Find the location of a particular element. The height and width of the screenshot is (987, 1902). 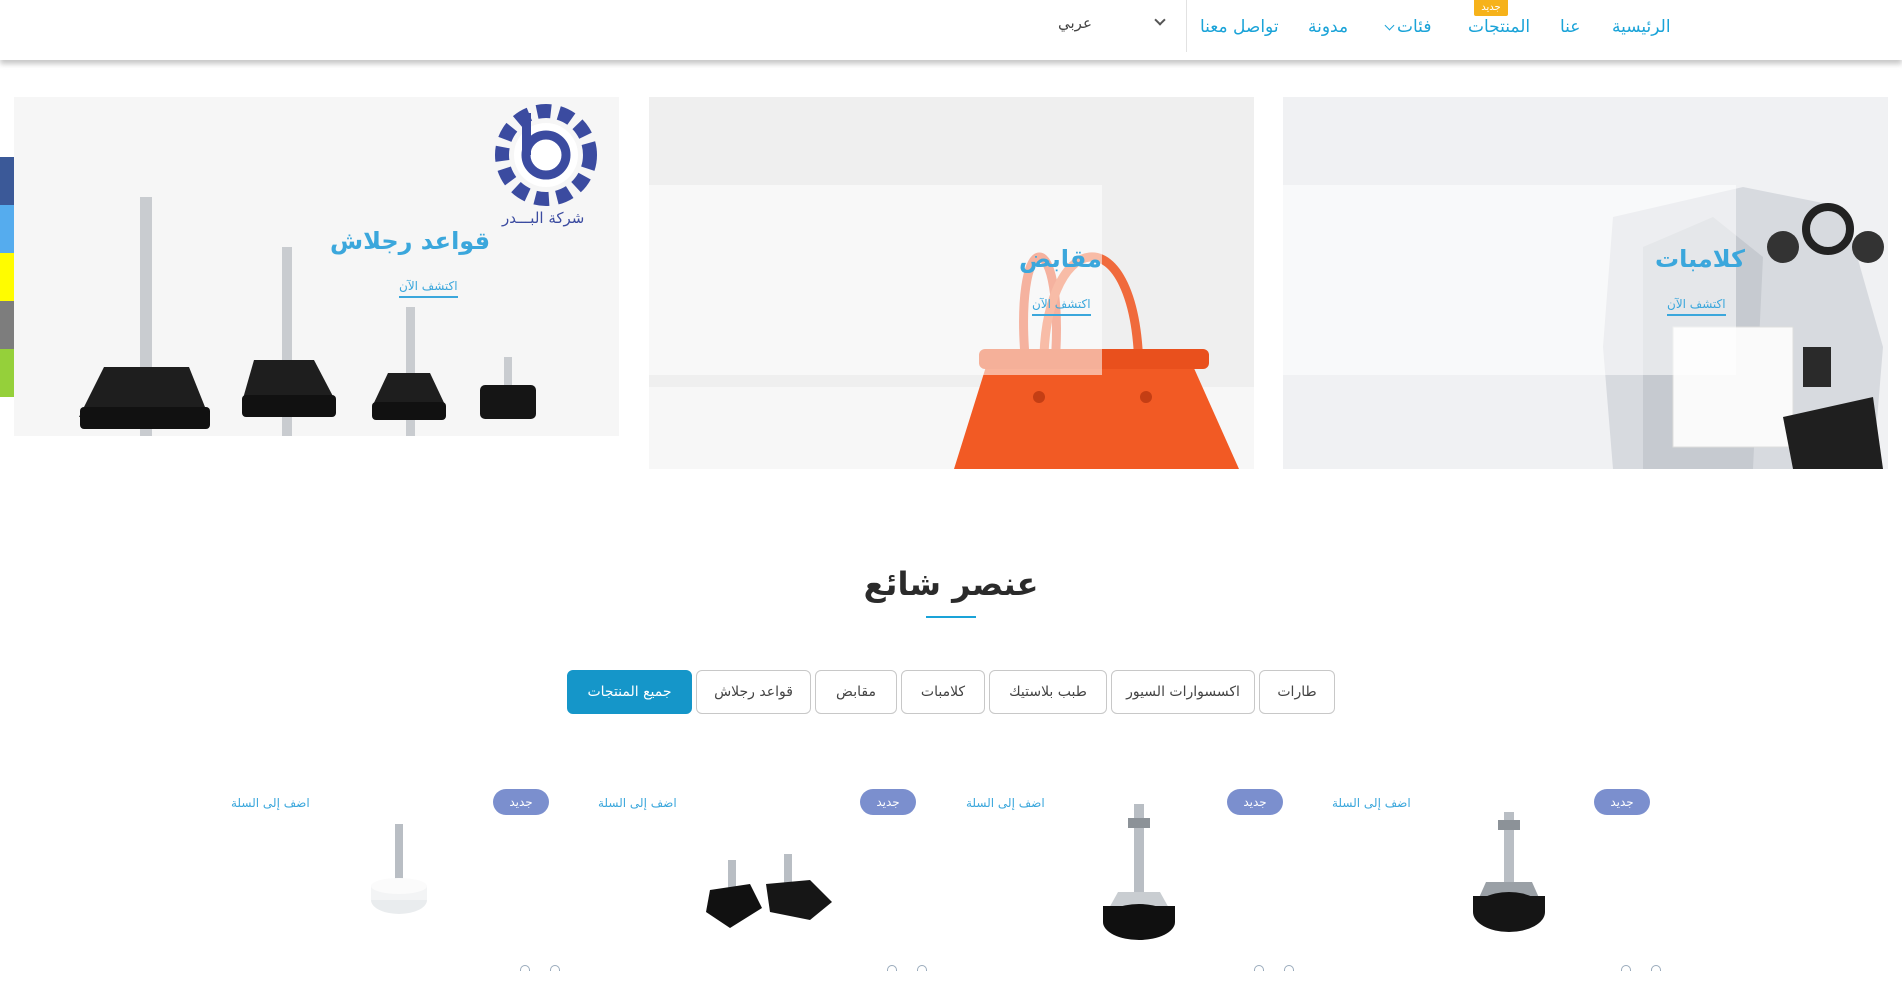

nav-categories-label: فئات is located at coordinates (1414, 27).